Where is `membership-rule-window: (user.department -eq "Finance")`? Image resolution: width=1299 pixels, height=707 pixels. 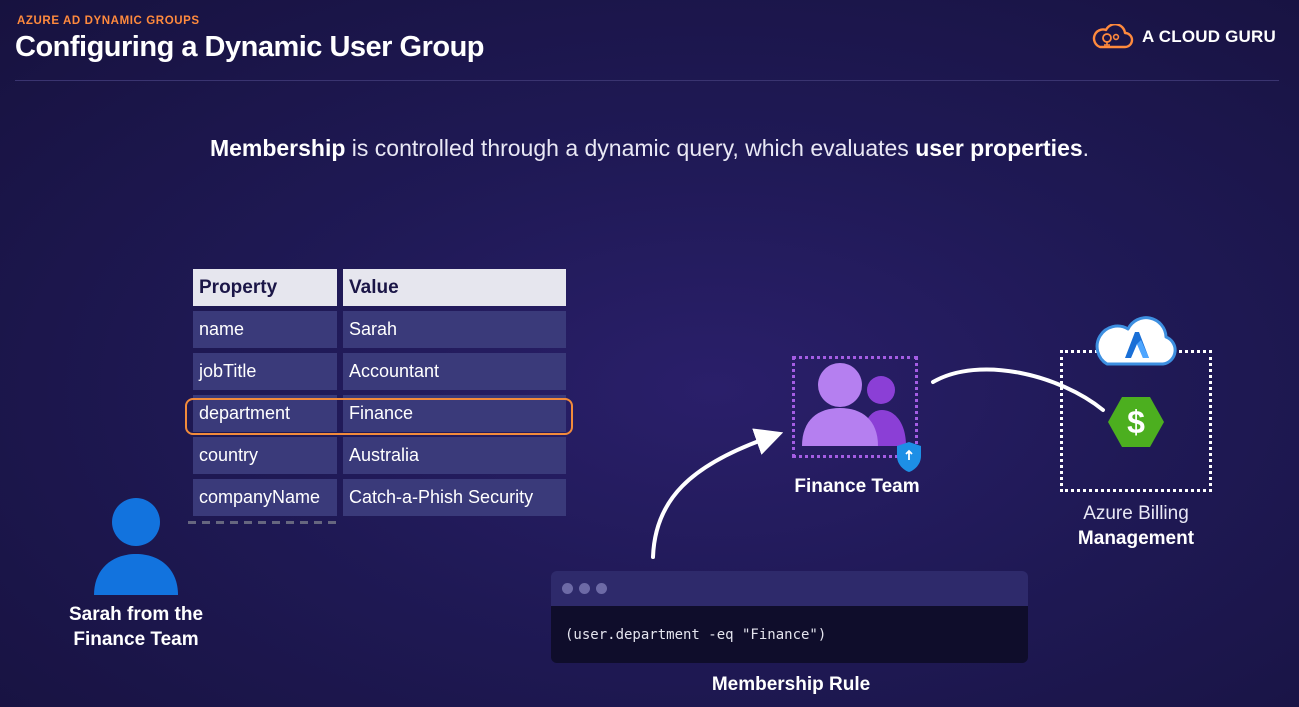 membership-rule-window: (user.department -eq "Finance") is located at coordinates (789, 617).